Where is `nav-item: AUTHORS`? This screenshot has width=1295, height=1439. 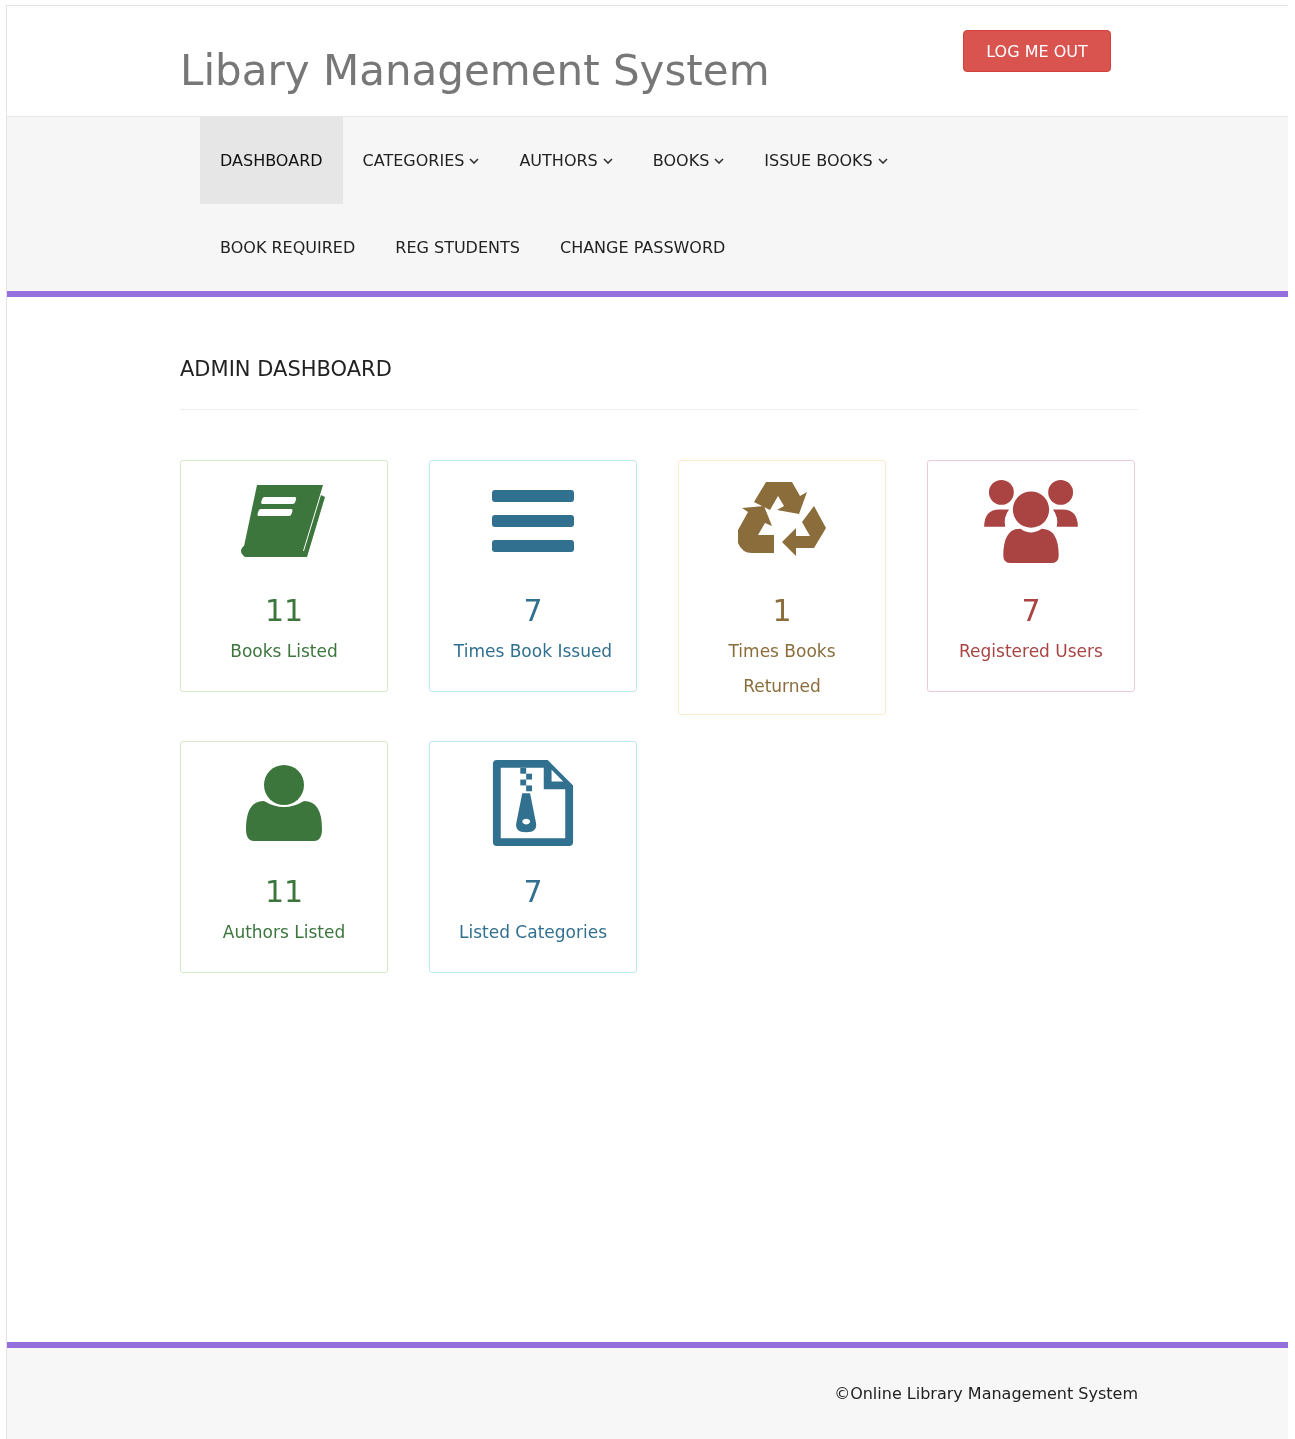 nav-item: AUTHORS is located at coordinates (566, 160).